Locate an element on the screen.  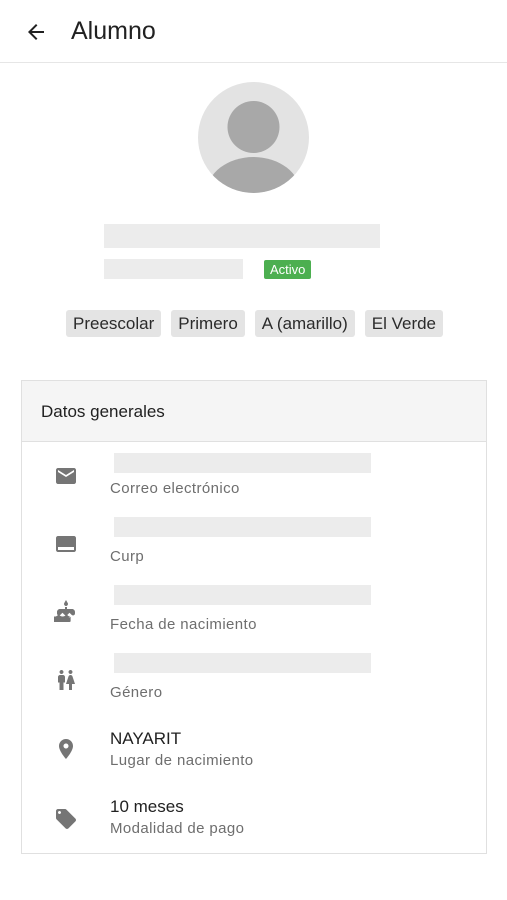
student-id-placeholder is located at coordinates (173, 269).